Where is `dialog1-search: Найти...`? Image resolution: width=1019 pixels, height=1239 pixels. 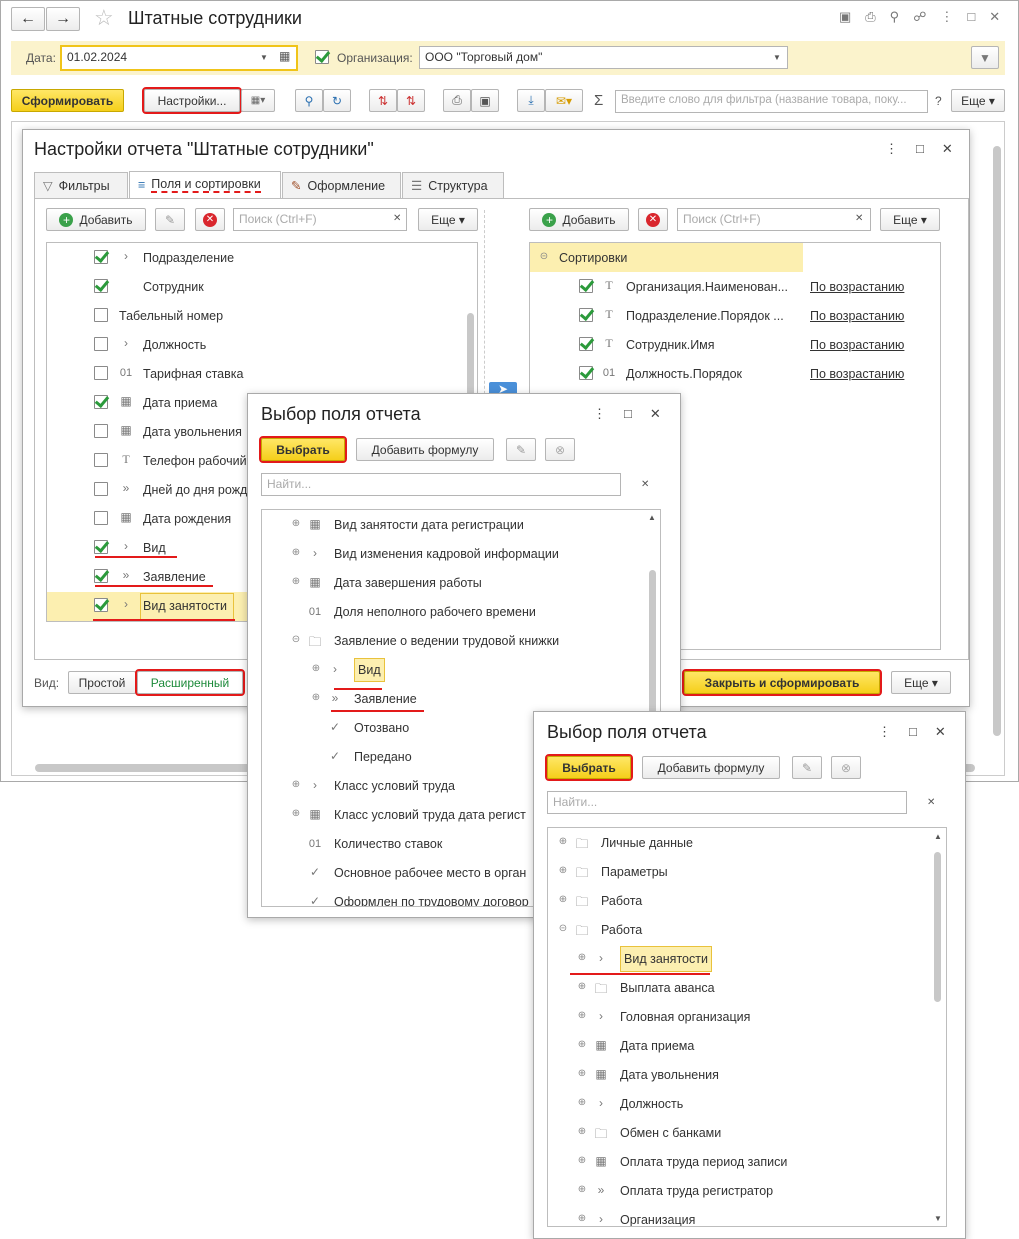 dialog1-search: Найти... is located at coordinates (441, 484).